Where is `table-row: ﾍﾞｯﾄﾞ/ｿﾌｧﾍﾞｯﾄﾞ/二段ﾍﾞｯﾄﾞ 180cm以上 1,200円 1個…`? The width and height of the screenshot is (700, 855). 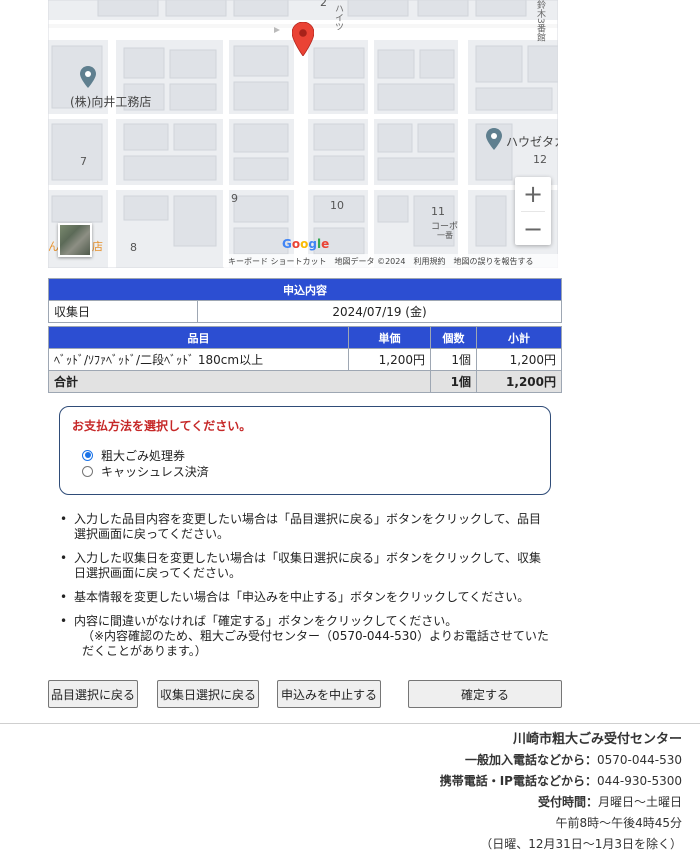
table-row: ﾍﾞｯﾄﾞ/ｿﾌｧﾍﾞｯﾄﾞ/二段ﾍﾞｯﾄﾞ 180cm以上 1,200円 1個… is located at coordinates (305, 359).